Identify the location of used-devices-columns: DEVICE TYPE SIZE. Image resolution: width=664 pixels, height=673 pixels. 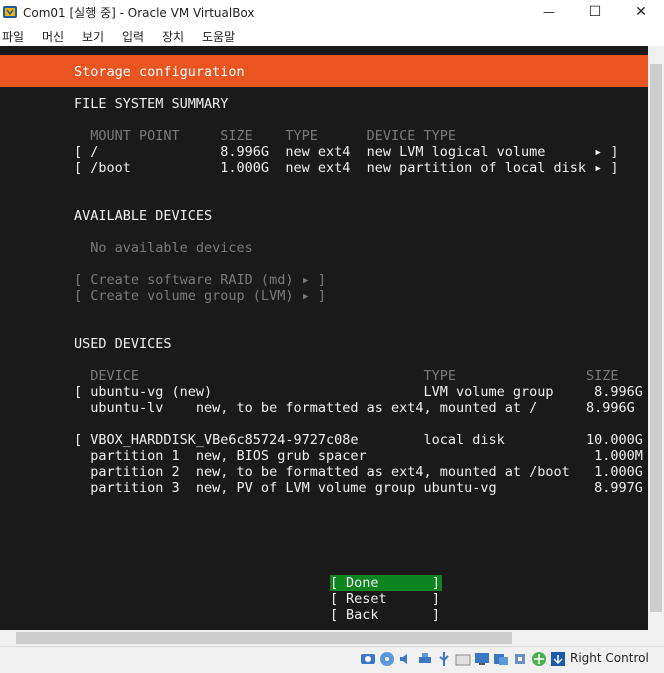
(346, 376).